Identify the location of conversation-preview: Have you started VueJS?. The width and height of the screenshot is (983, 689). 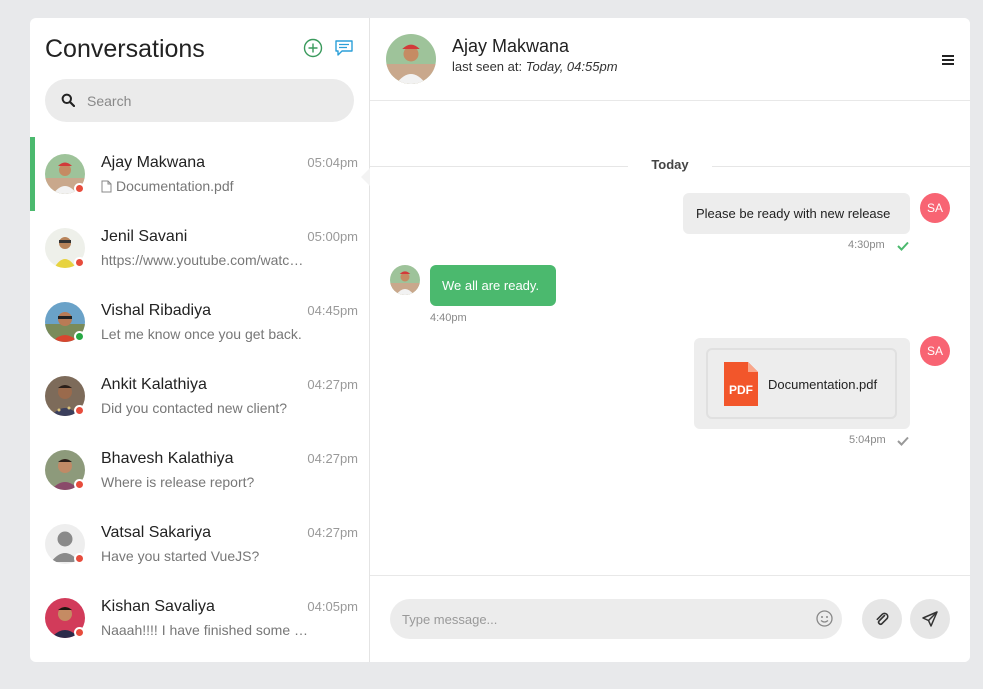
(180, 556).